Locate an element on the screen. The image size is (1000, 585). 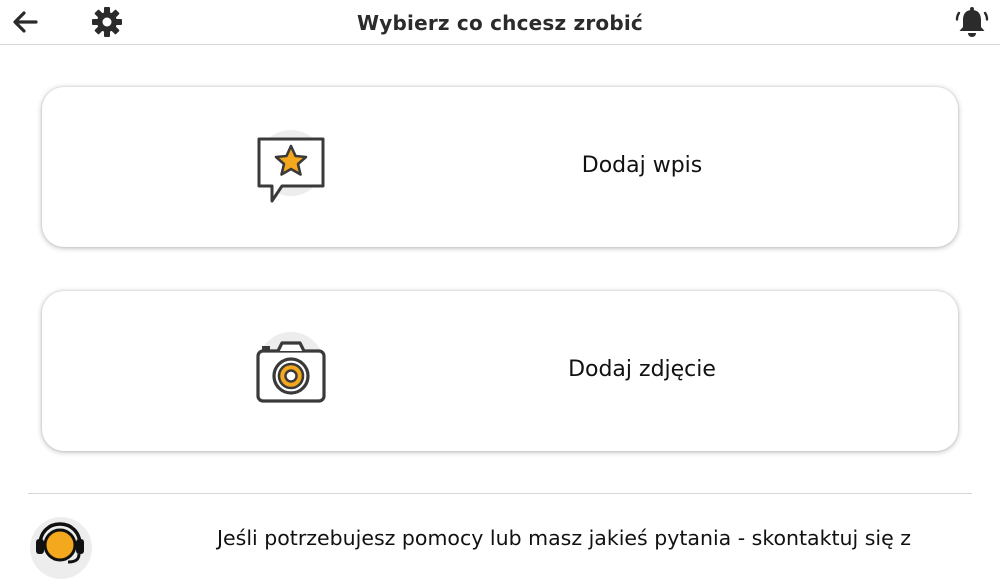
add-photo-icon-wrap is located at coordinates (291, 372).